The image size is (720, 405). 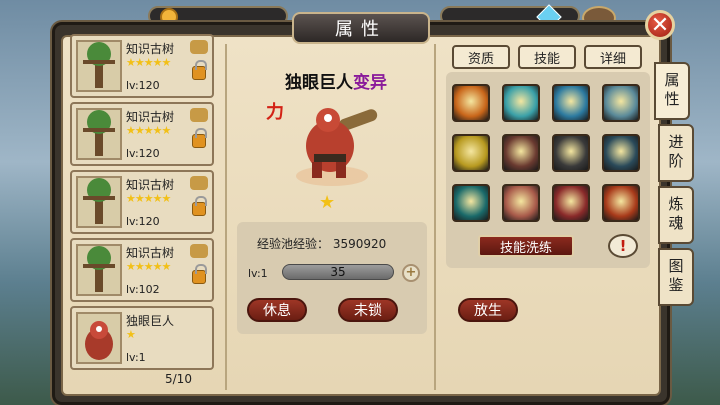 What do you see at coordinates (131, 334) in the screenshot?
I see `hero-stars: ★` at bounding box center [131, 334].